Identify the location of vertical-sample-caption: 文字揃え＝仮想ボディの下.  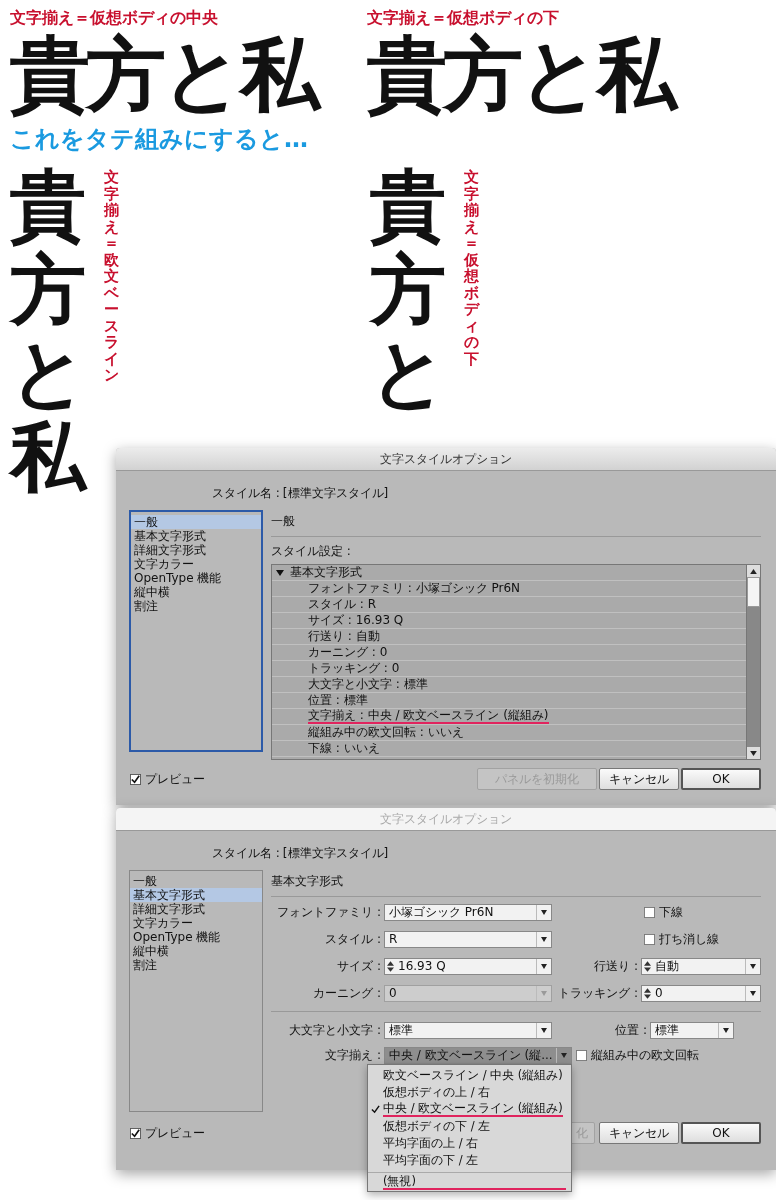
(471, 268).